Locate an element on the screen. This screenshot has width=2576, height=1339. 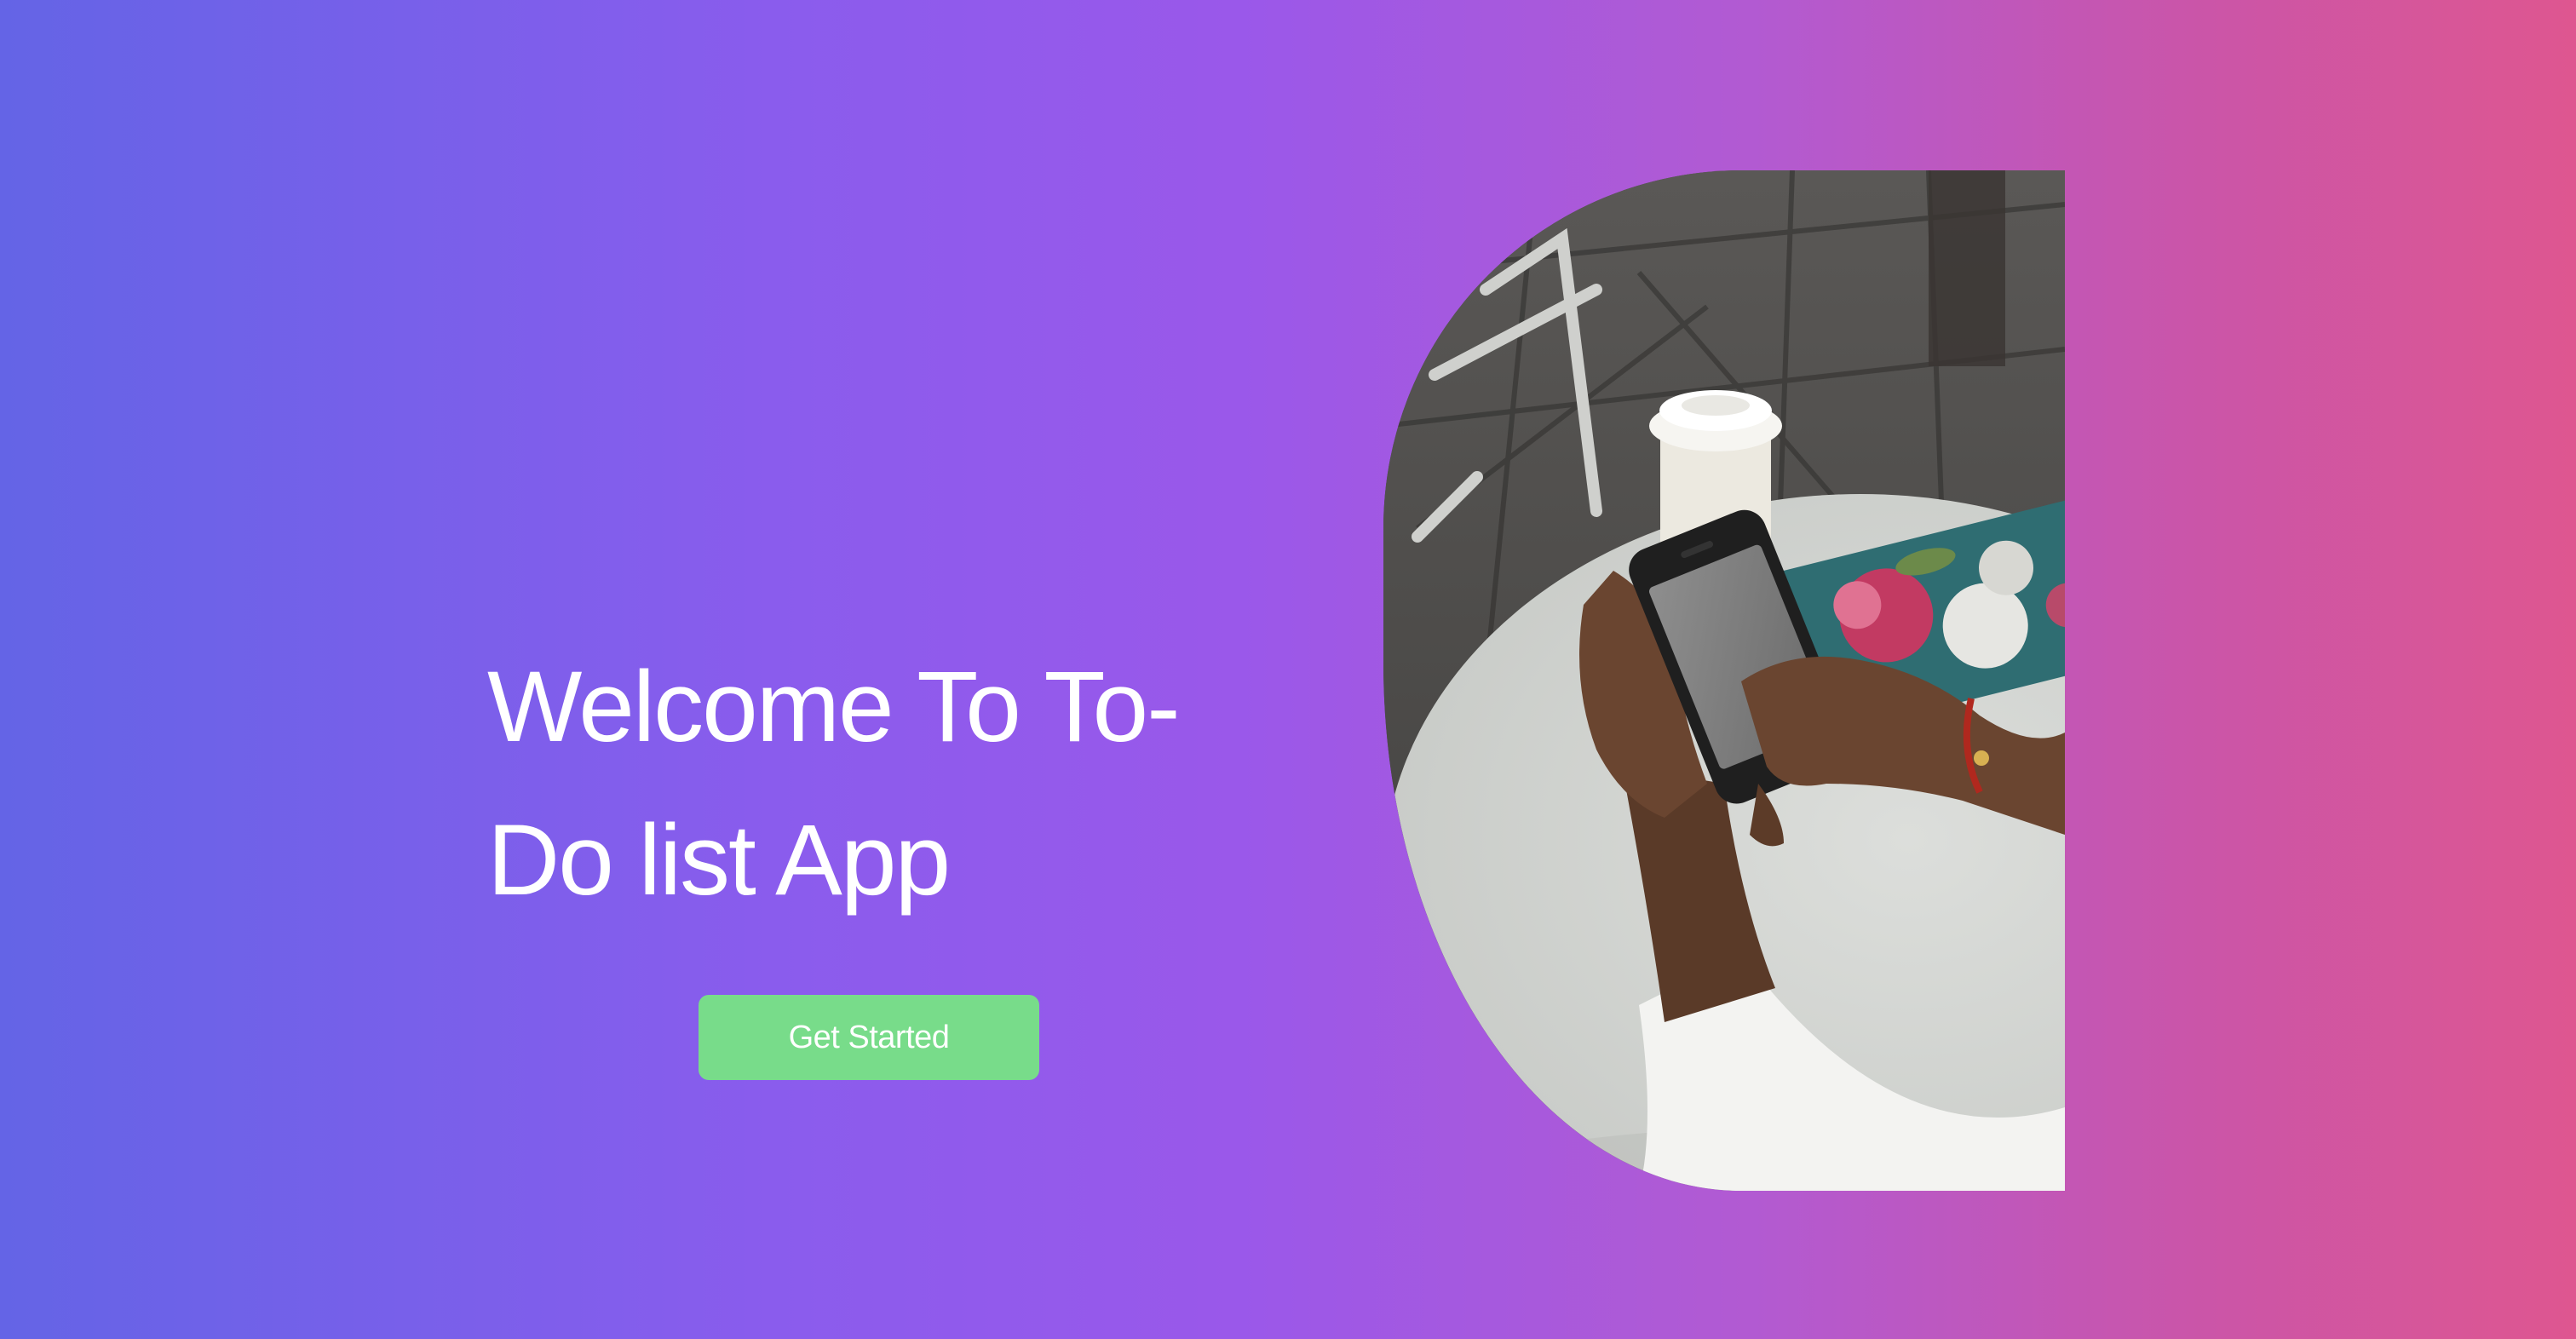
hero-title: Welcome To To-Do list App is located at coordinates (834, 784).